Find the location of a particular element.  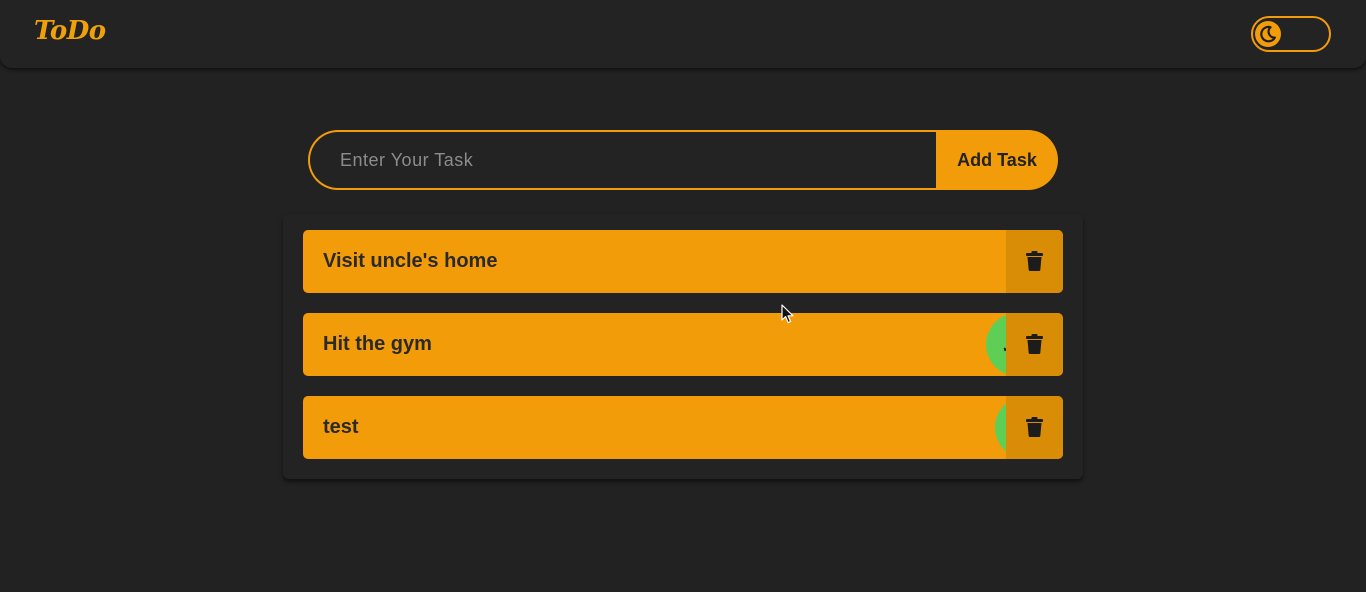

toggle-knob is located at coordinates (1268, 34).